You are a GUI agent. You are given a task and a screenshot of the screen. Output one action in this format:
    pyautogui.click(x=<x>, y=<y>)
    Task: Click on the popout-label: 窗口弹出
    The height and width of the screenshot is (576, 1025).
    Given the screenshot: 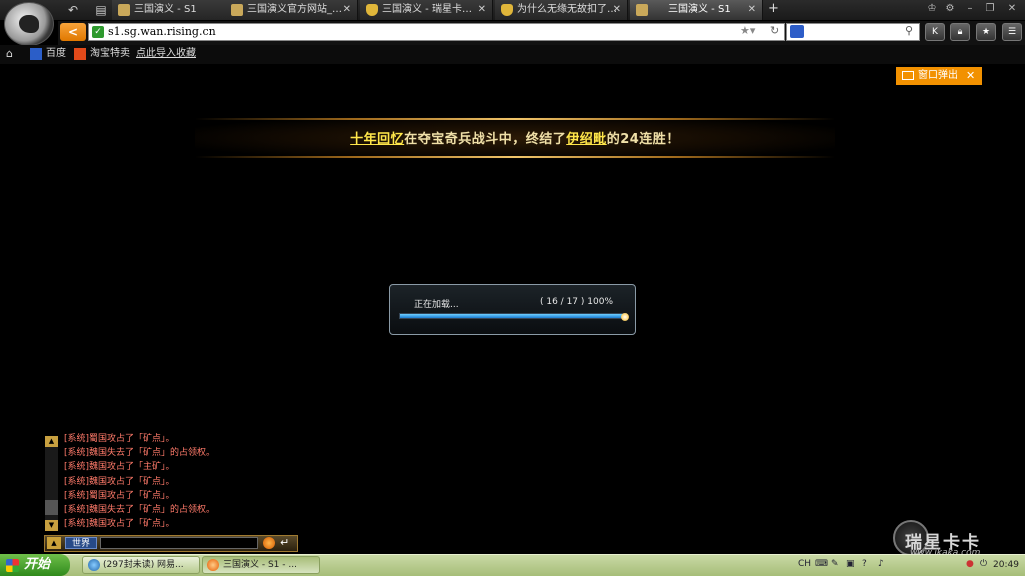 What is the action you would take?
    pyautogui.click(x=938, y=75)
    